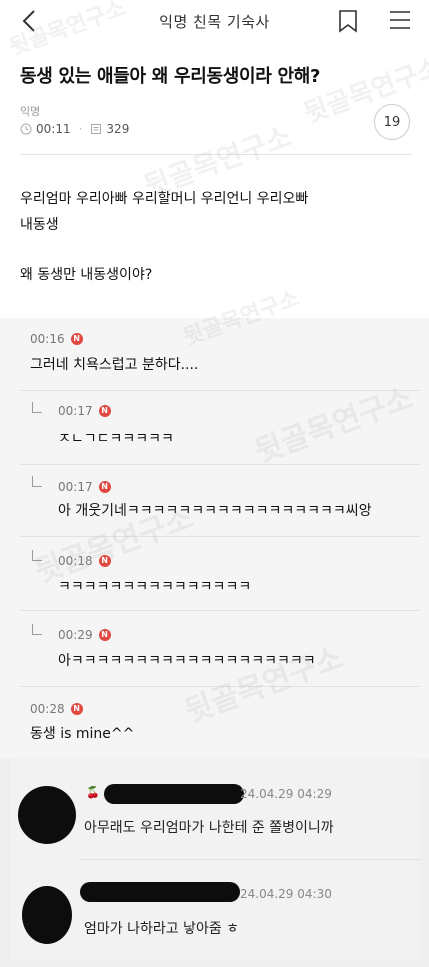  I want to click on comment-text: ㅈㄴㄱㄷㅋㅋㅋㅋㅋ, so click(116, 439).